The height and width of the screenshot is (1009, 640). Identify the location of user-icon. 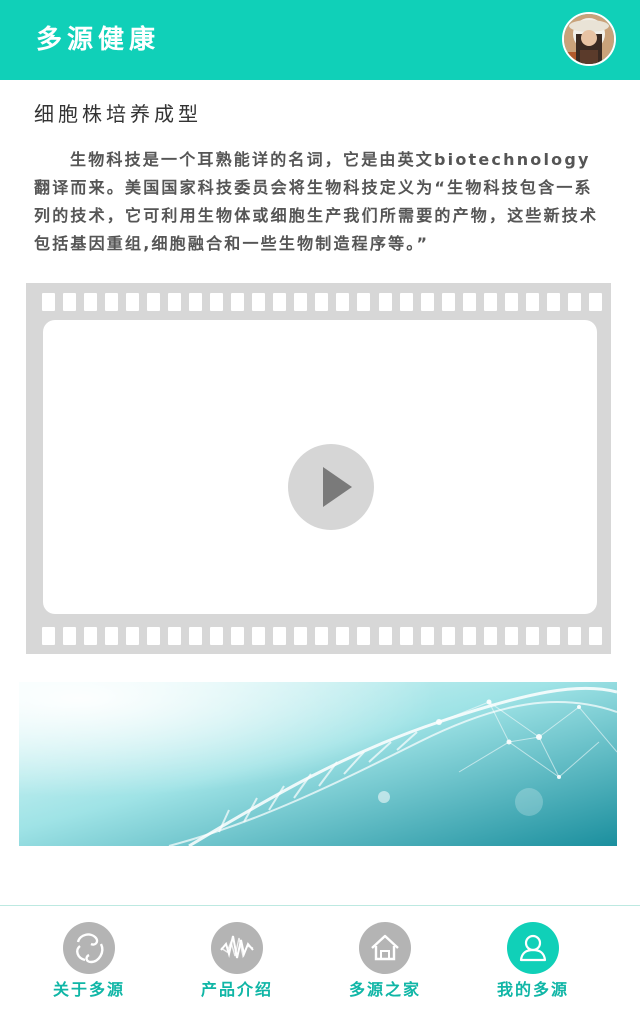
(533, 948).